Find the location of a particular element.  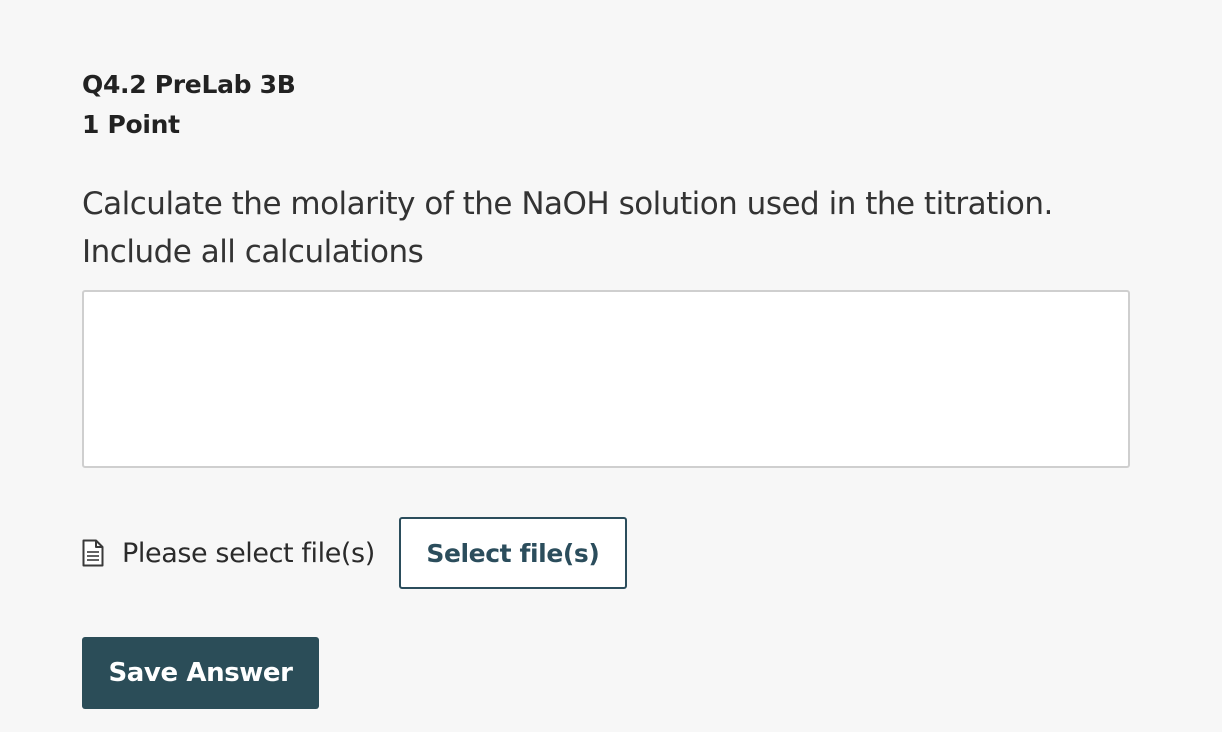

question-points: 1 Point is located at coordinates (131, 124).